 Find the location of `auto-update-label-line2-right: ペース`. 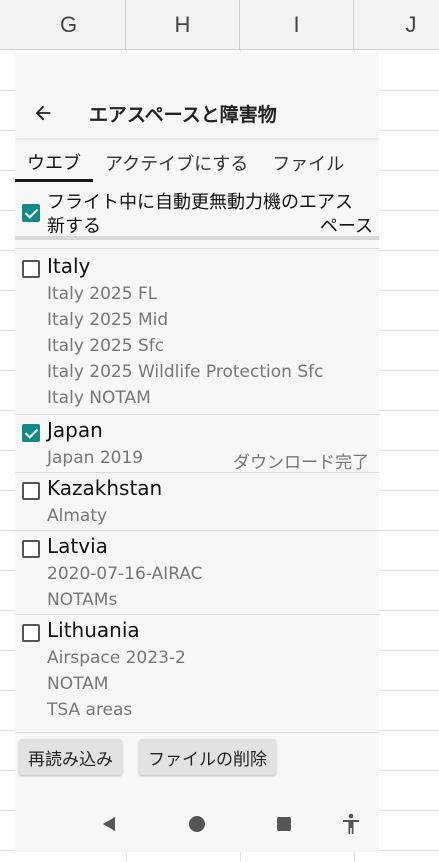

auto-update-label-line2-right: ペース is located at coordinates (346, 226).